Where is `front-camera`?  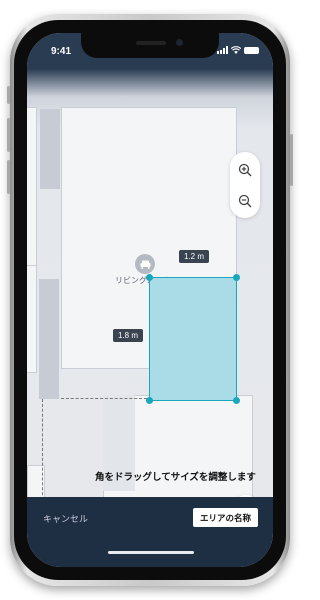 front-camera is located at coordinates (179, 42).